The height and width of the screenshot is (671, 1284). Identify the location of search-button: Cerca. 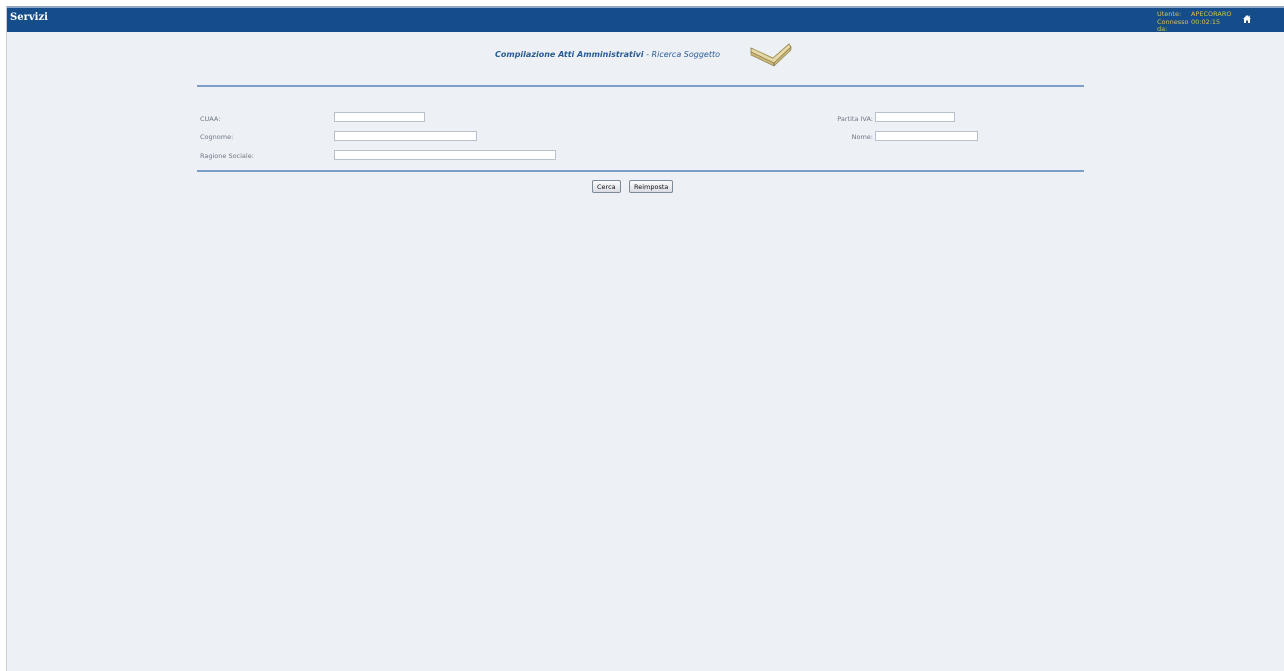
(606, 186).